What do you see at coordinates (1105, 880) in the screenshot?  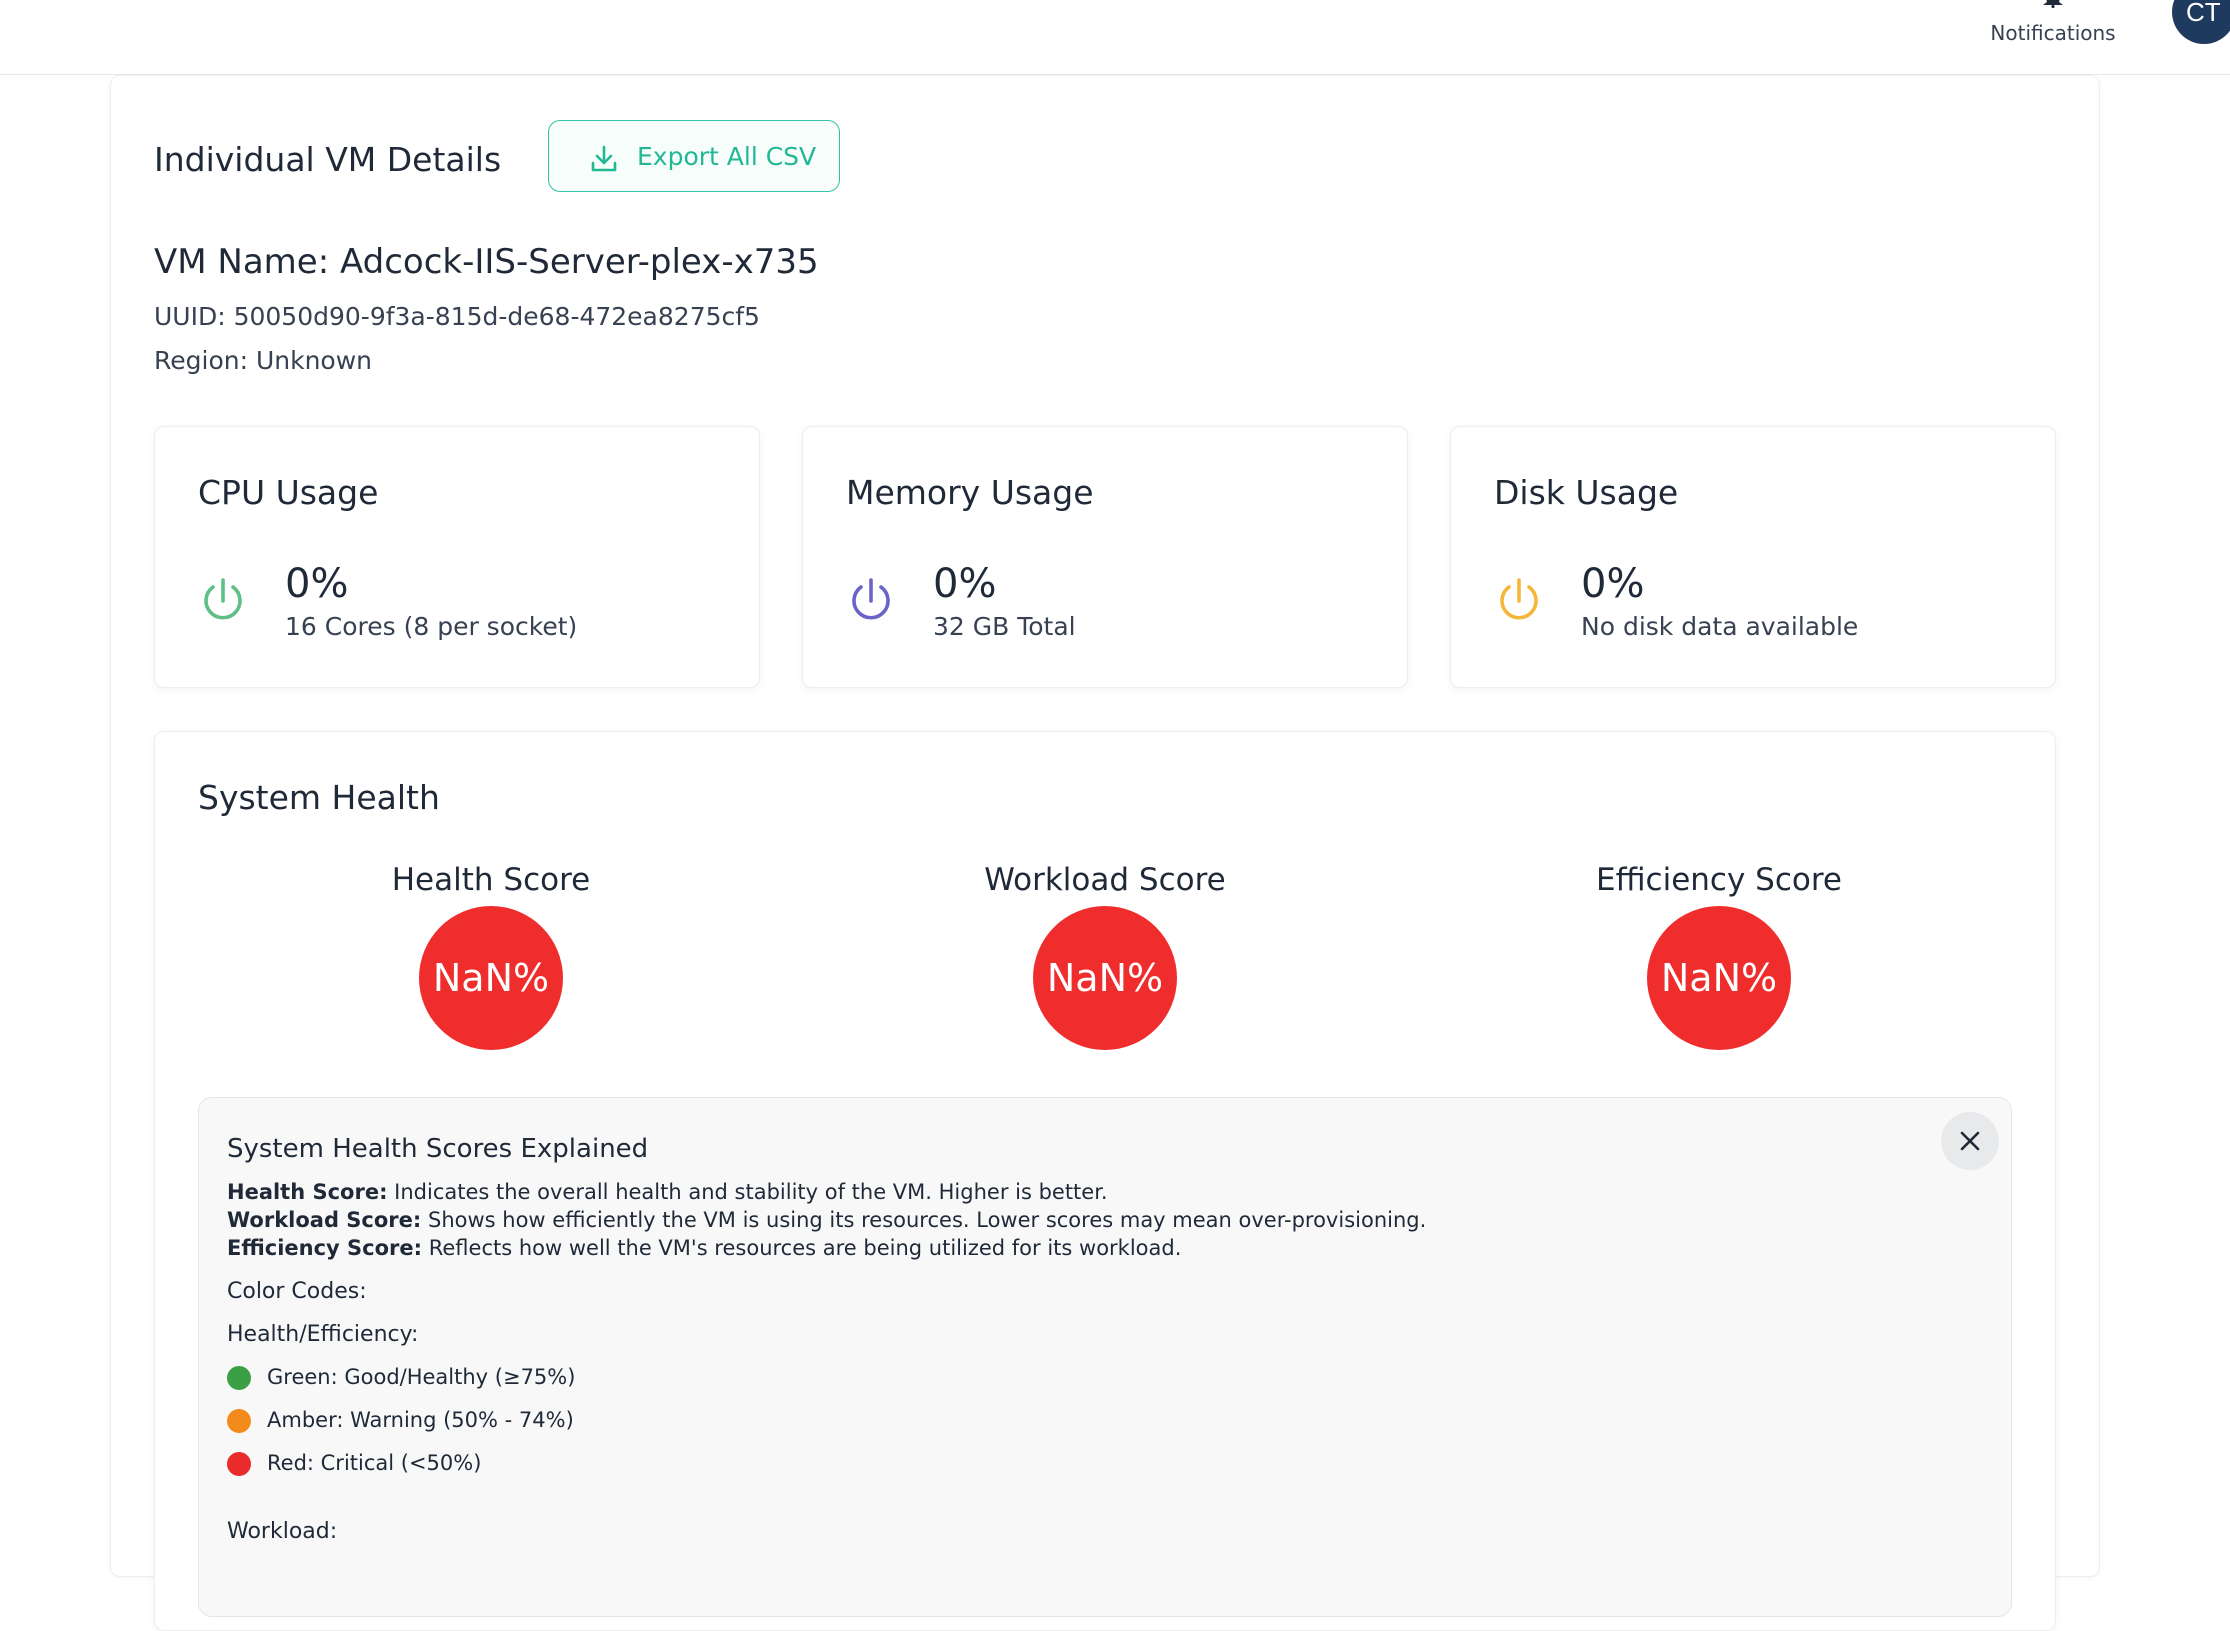 I see `score-label: Workload Score` at bounding box center [1105, 880].